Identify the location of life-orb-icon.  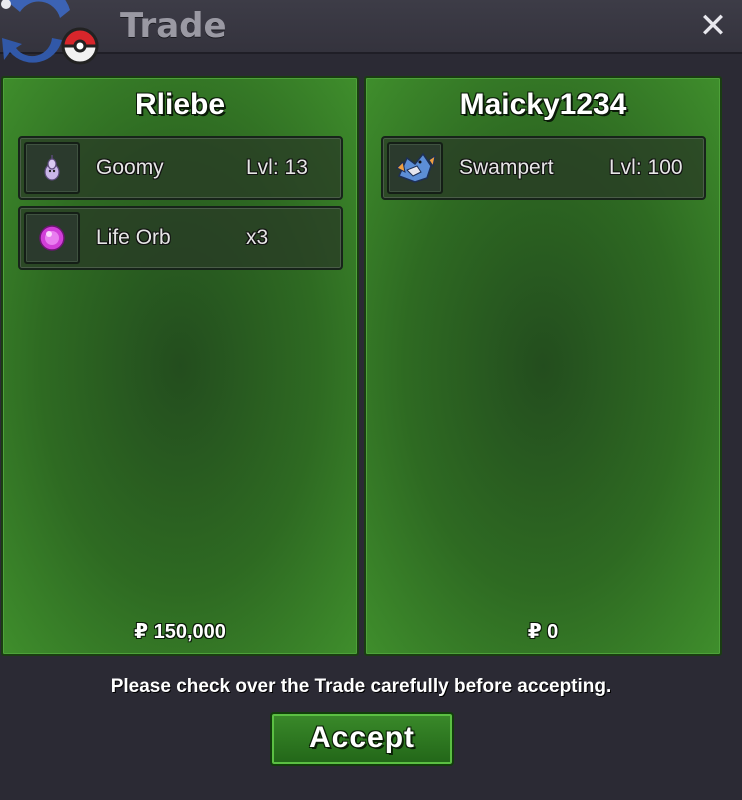
(52, 238).